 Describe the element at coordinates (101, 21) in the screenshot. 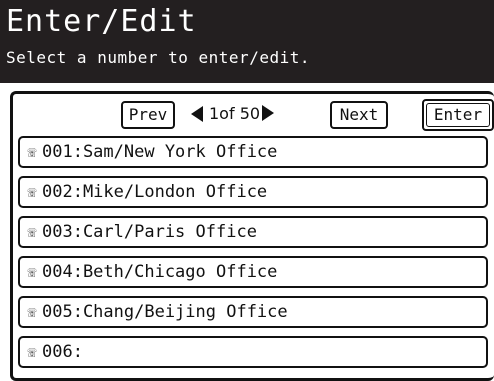

I see `page-title: Enter/Edit` at that location.